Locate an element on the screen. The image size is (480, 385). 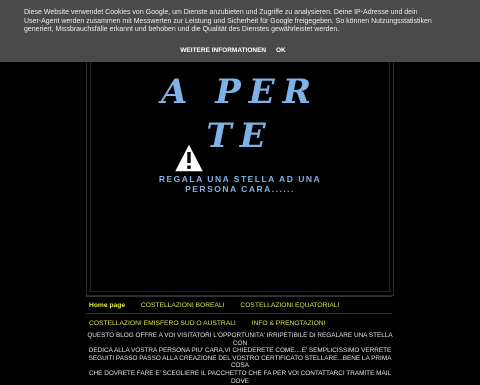
nav-costellazioni-equatoriali: COSTELLAZIONI EQUATORIALI is located at coordinates (289, 305).